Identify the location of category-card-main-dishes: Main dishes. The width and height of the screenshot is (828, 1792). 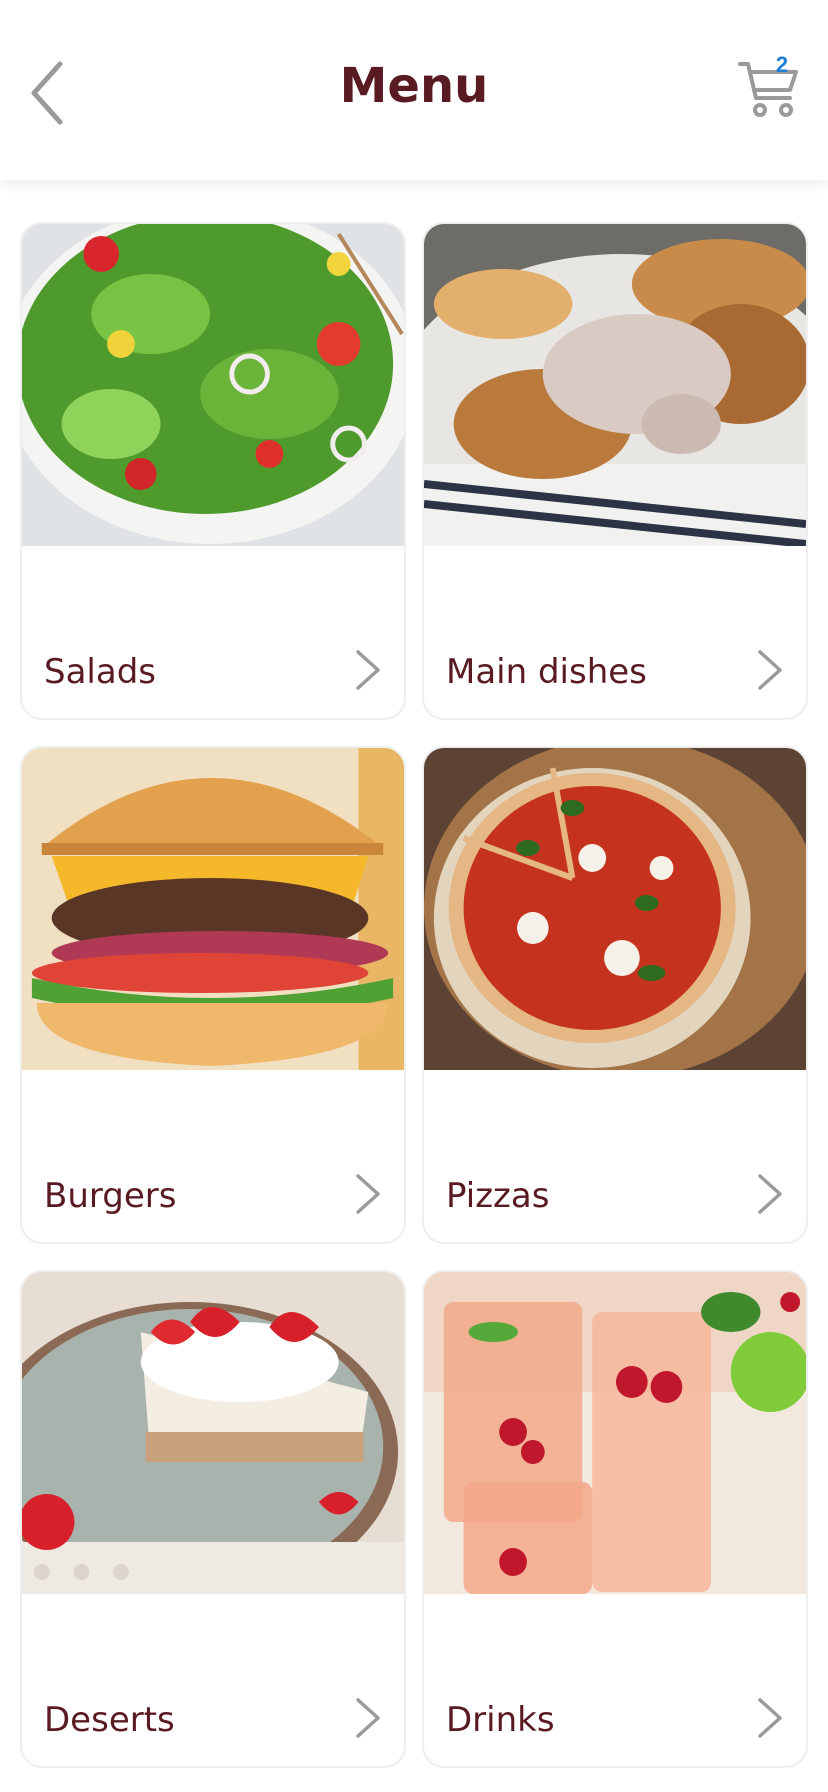
(615, 471).